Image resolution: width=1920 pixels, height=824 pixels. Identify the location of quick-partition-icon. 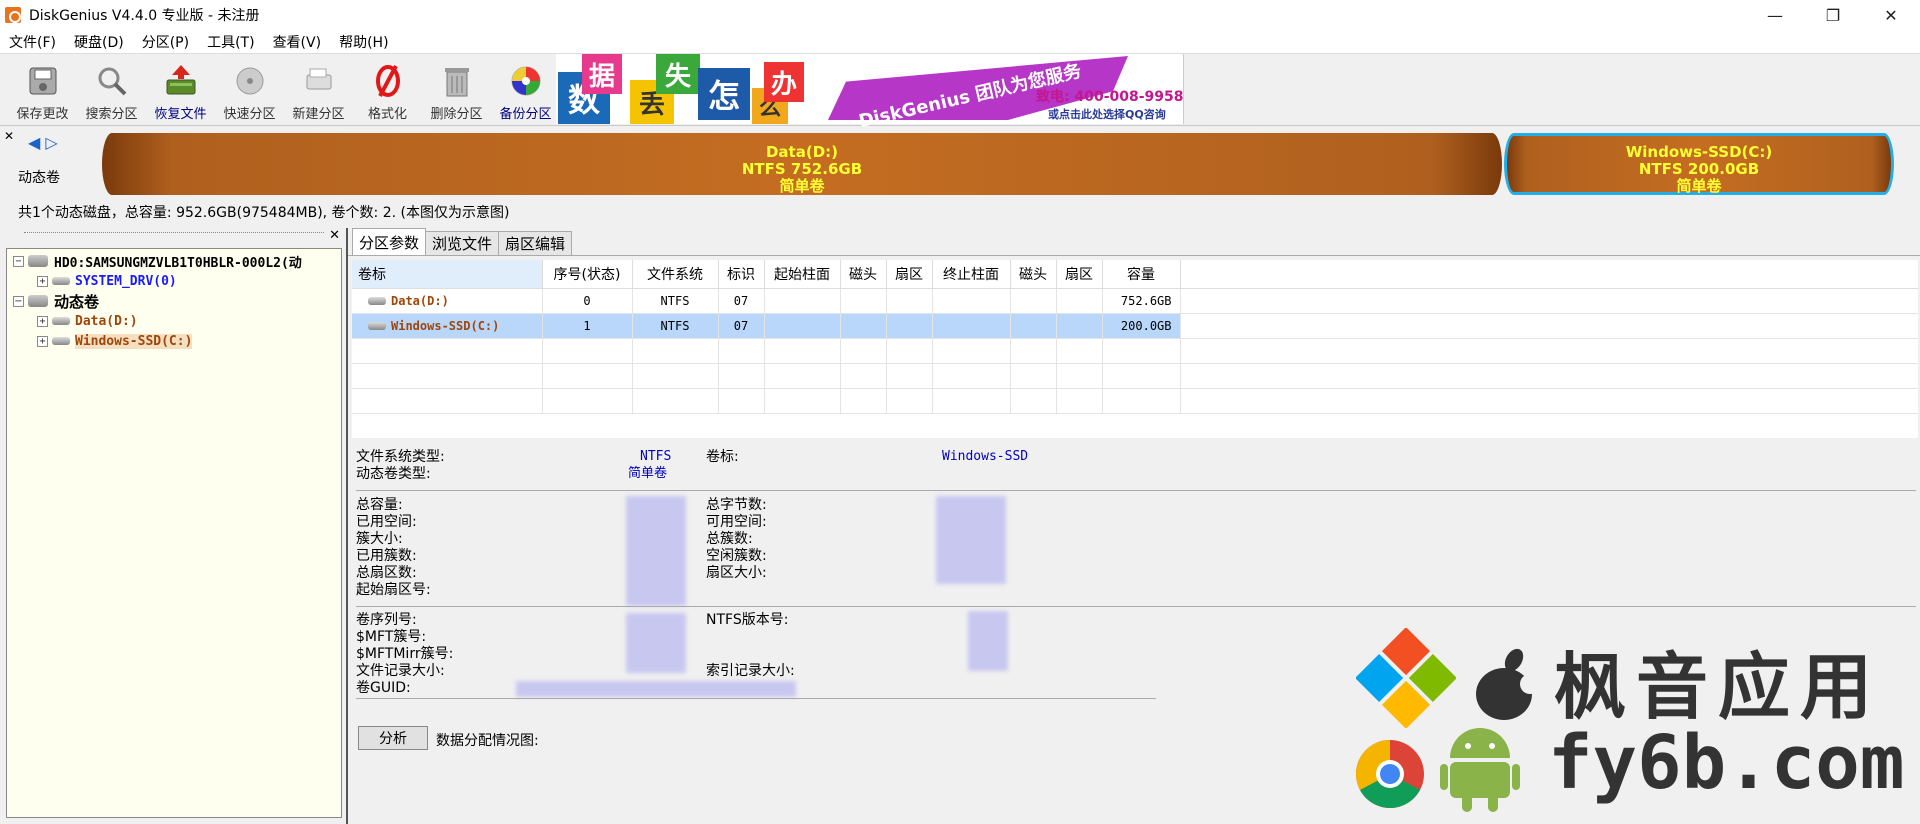
(250, 81).